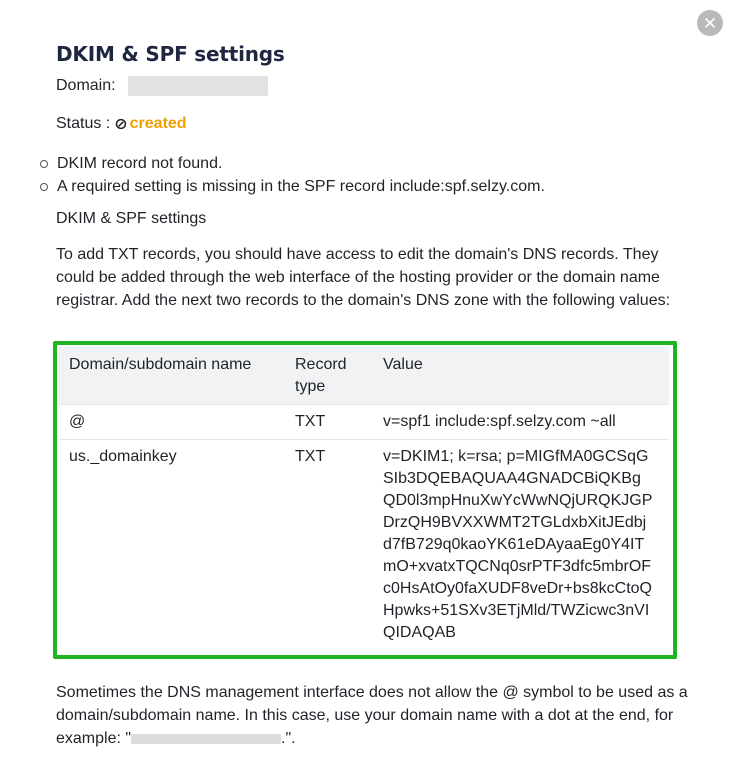  Describe the element at coordinates (131, 218) in the screenshot. I see `section-heading: DKIM & SPF settings` at that location.